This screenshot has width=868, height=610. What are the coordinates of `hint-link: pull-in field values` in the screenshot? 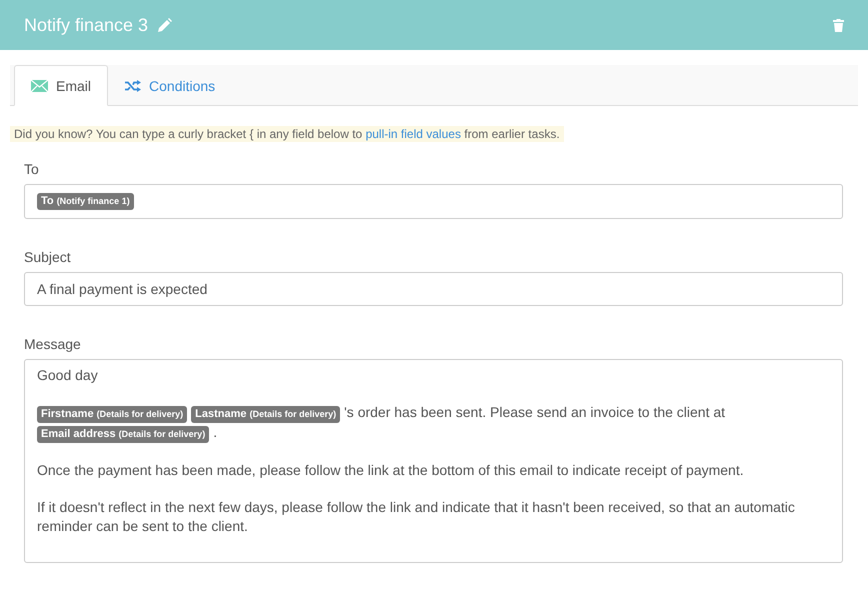 It's located at (413, 134).